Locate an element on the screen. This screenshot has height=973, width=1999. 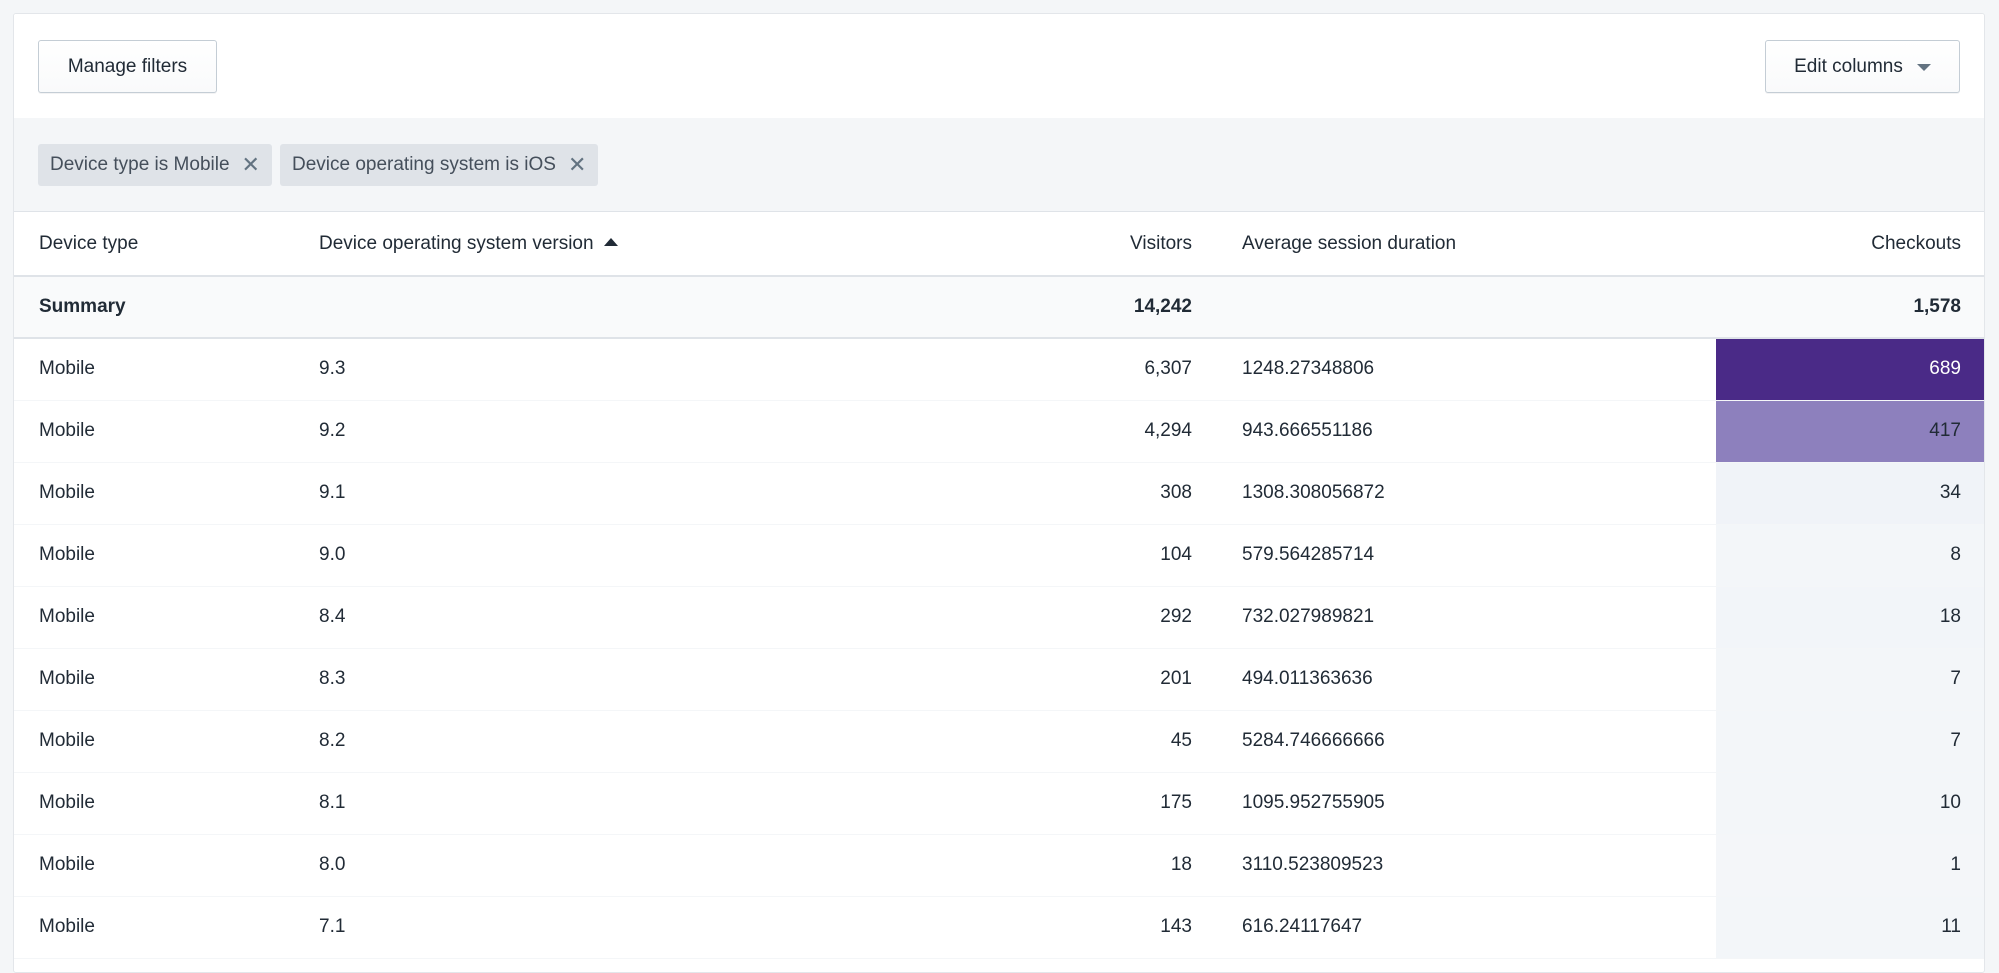
cell-os-version: 8.3 is located at coordinates (596, 679).